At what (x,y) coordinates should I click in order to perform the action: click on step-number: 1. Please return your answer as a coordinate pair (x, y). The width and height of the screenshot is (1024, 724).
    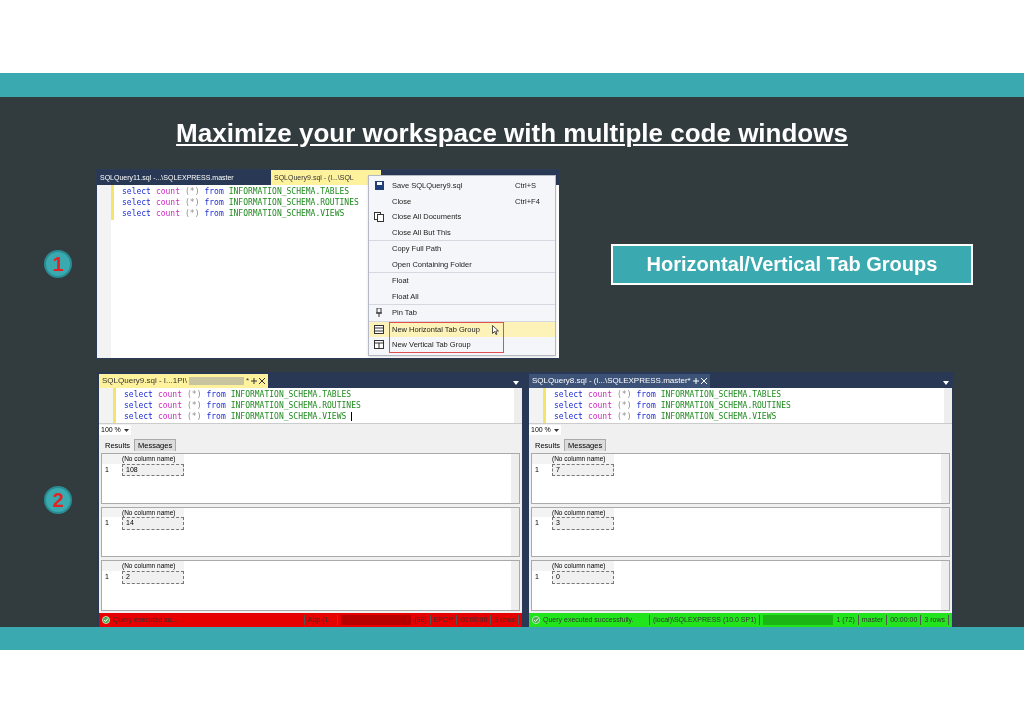
    Looking at the image, I should click on (58, 264).